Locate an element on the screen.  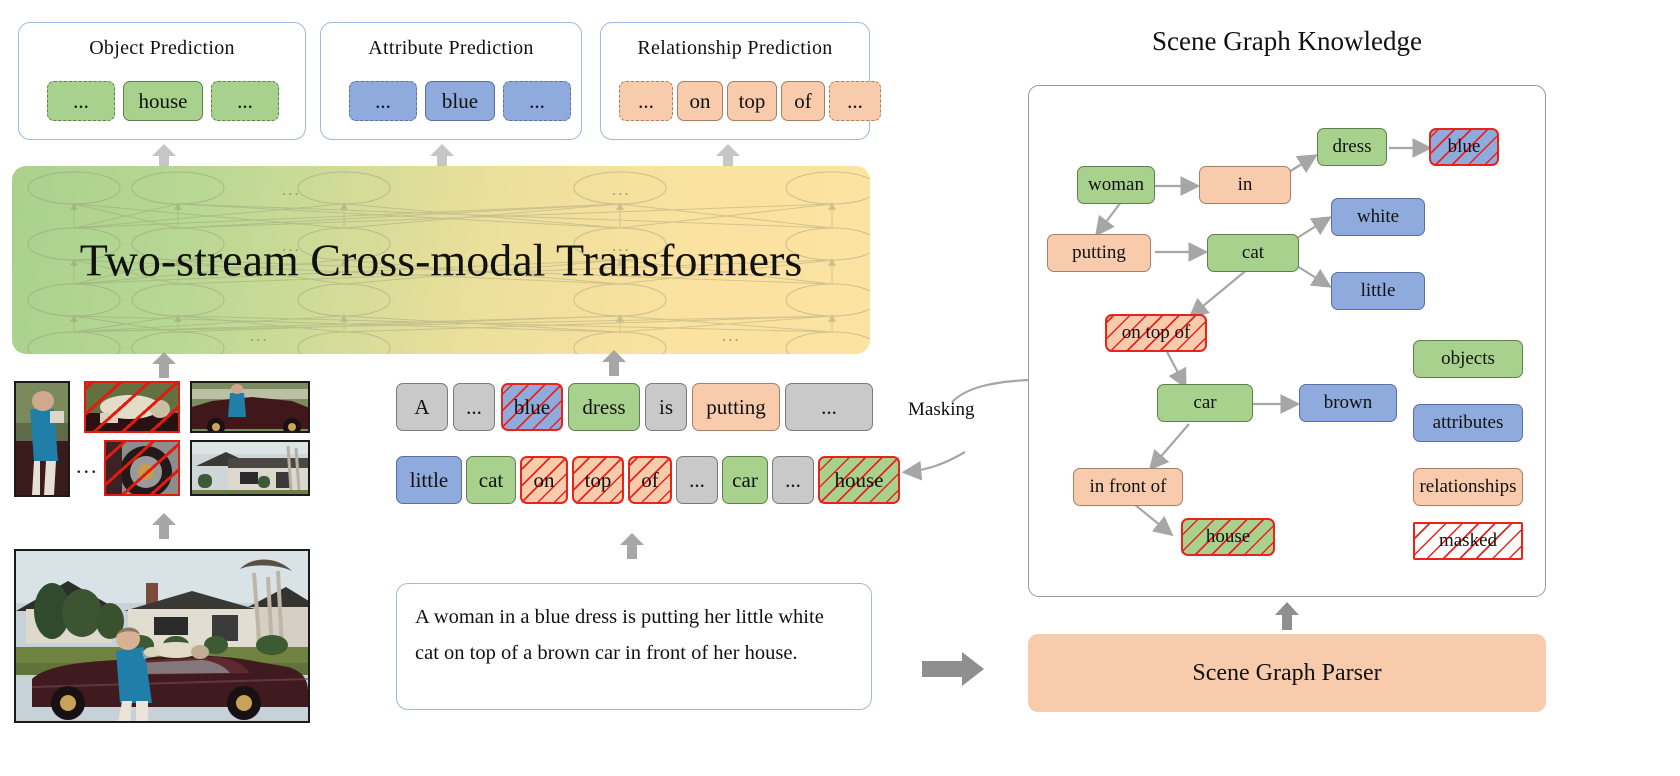
token-r1-c0: A is located at coordinates (422, 407).